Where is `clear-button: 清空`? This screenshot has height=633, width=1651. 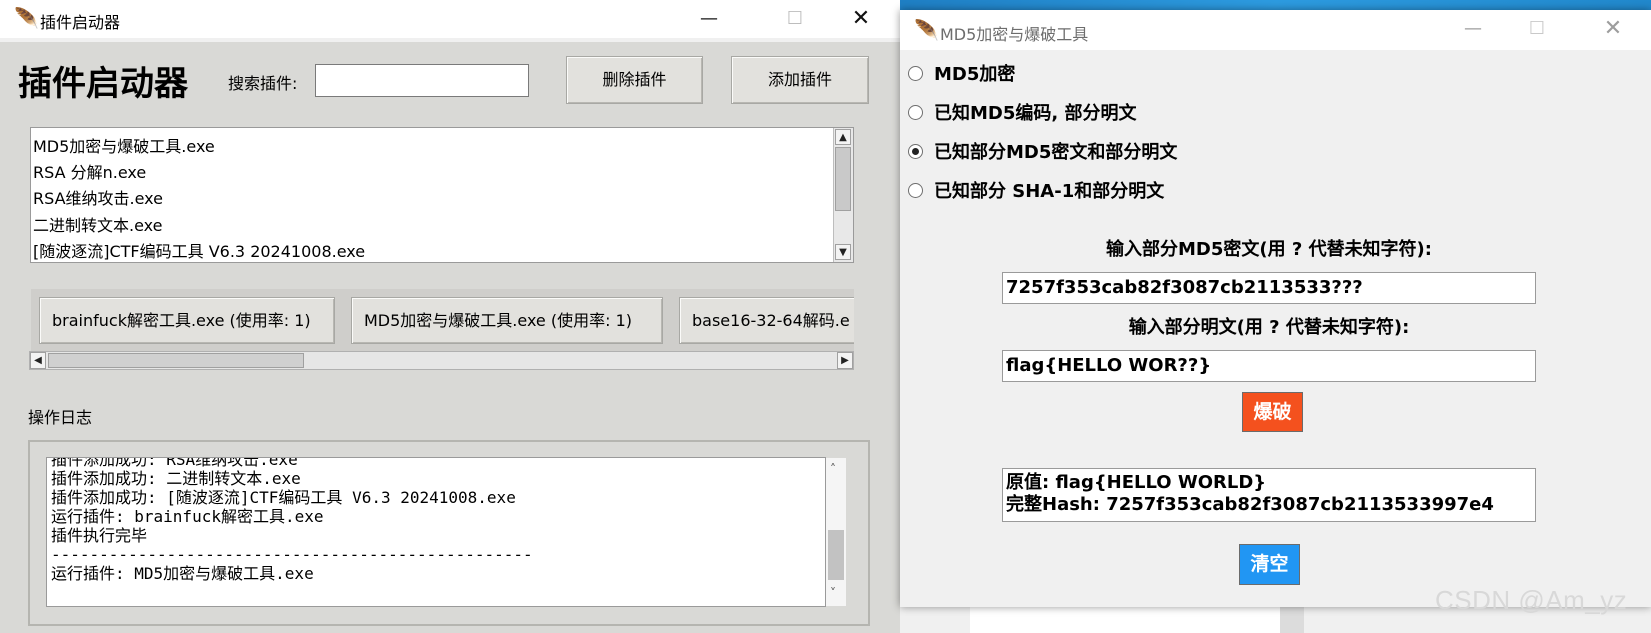 clear-button: 清空 is located at coordinates (1269, 564).